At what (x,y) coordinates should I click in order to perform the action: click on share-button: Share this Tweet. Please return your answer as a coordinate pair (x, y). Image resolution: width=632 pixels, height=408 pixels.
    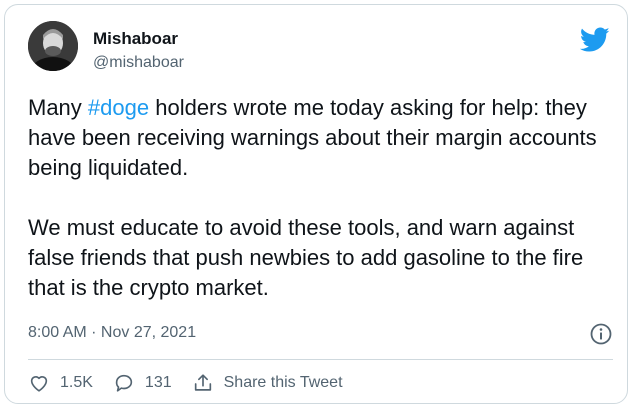
    Looking at the image, I should click on (267, 383).